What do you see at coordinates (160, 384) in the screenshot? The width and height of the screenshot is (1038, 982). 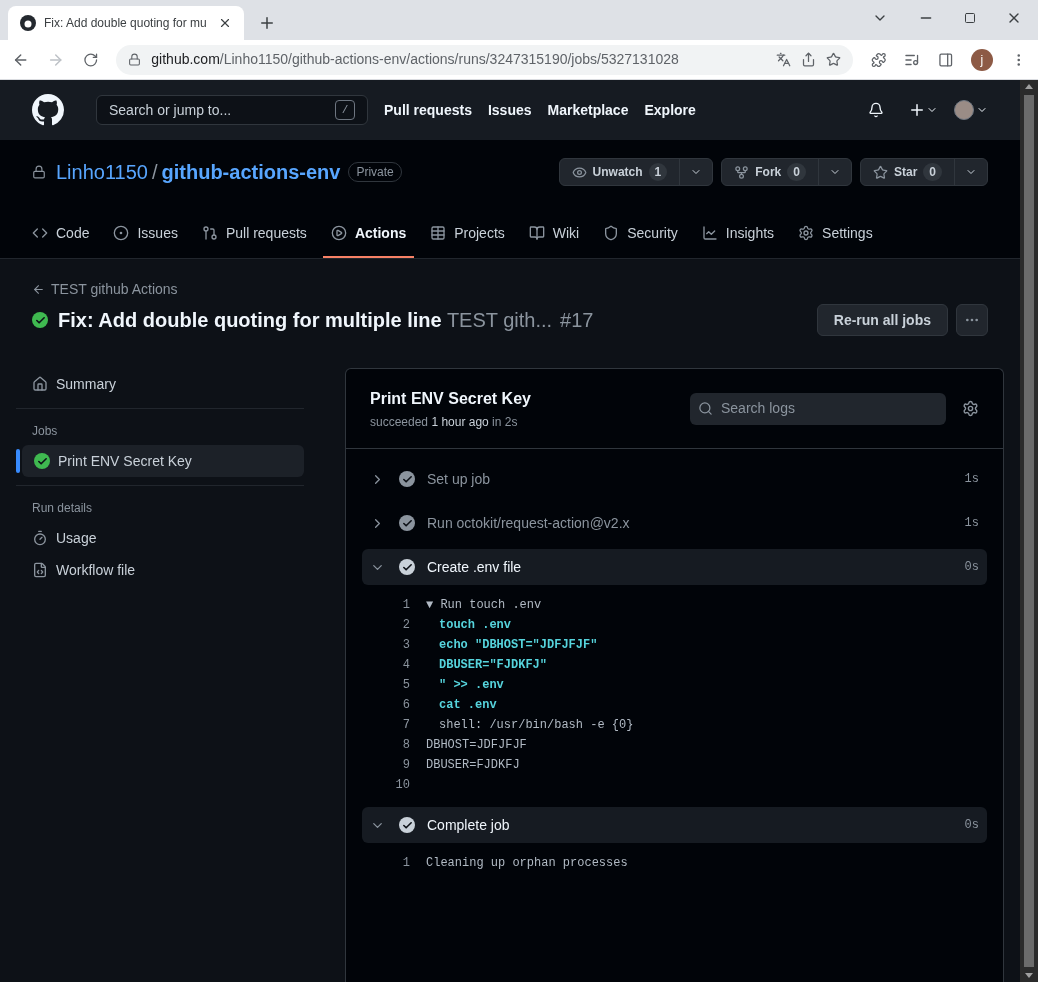 I see `summary-link: Summary` at bounding box center [160, 384].